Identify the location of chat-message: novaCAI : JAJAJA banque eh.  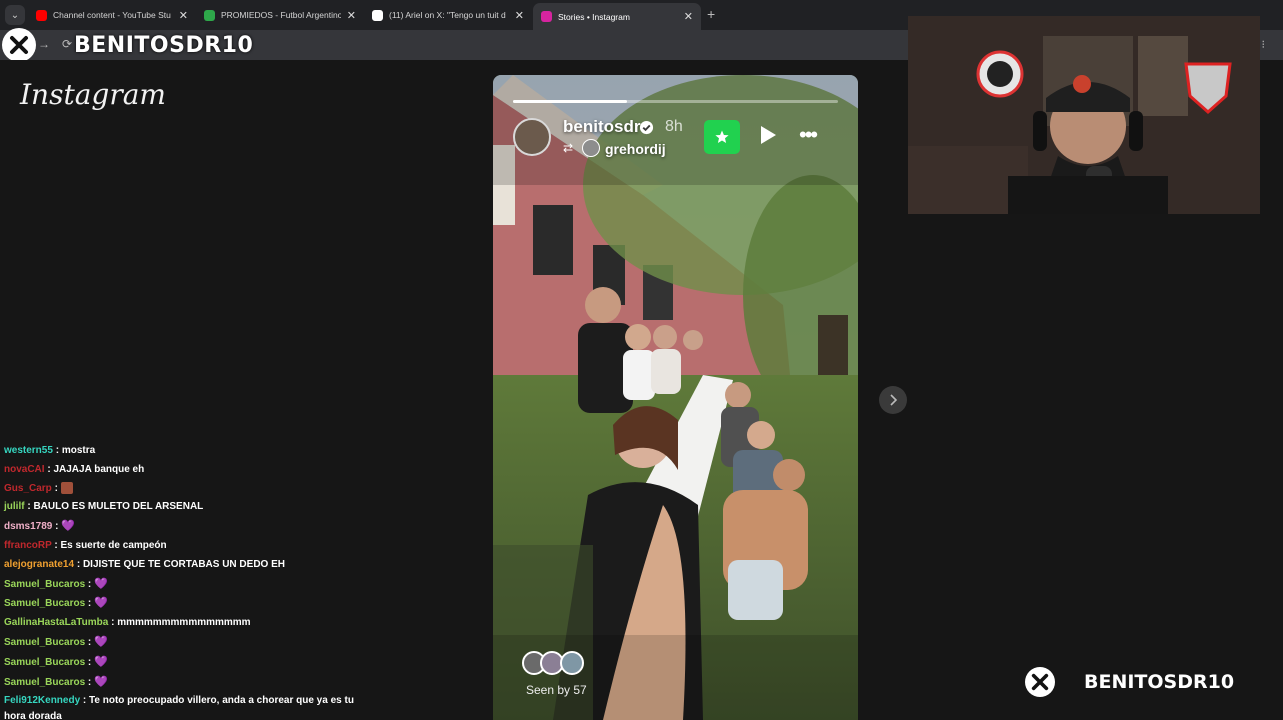
(184, 470).